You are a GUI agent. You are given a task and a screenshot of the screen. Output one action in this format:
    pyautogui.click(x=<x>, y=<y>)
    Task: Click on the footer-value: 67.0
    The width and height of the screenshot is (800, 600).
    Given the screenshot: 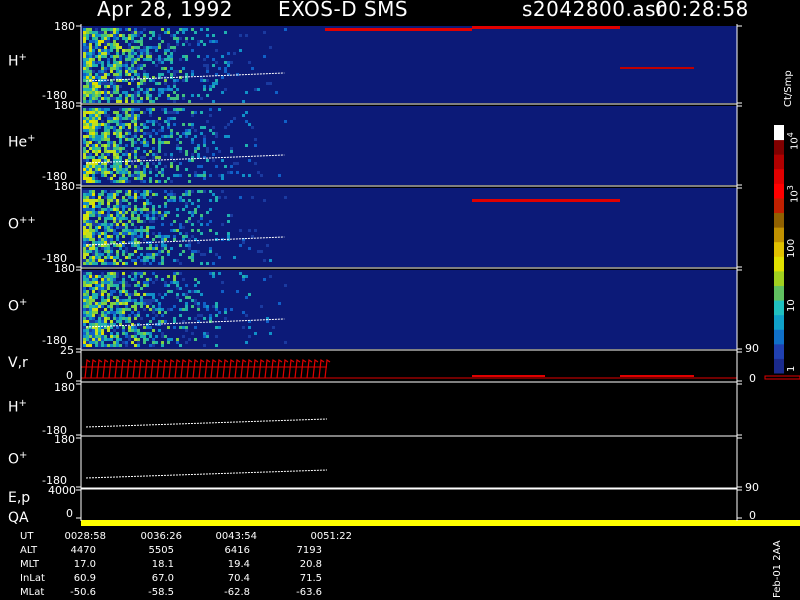 What is the action you would take?
    pyautogui.click(x=162, y=578)
    